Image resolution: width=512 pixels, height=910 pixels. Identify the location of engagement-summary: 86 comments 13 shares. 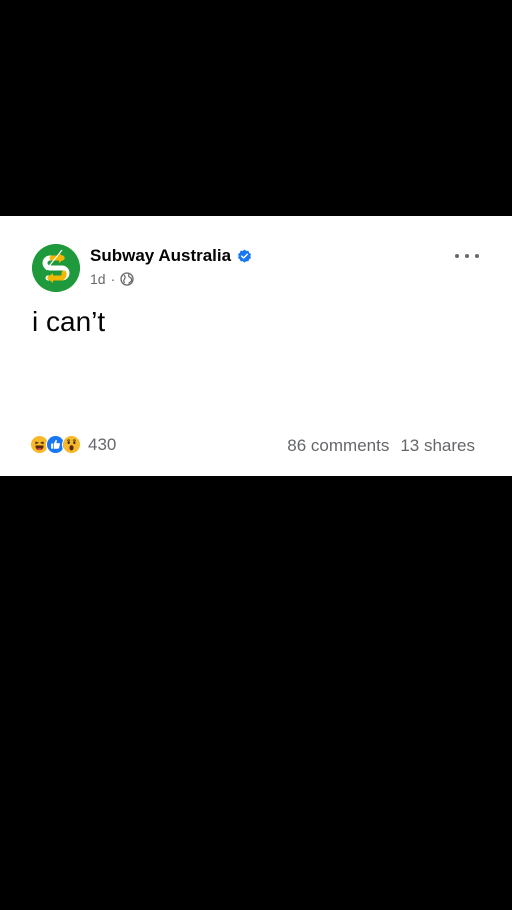
(381, 446).